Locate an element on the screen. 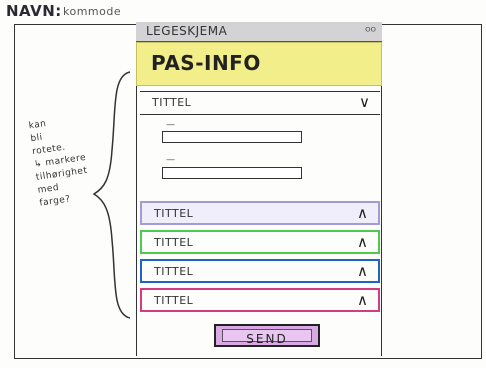 This screenshot has height=368, width=486. section-1-label: TITTEL is located at coordinates (172, 102).